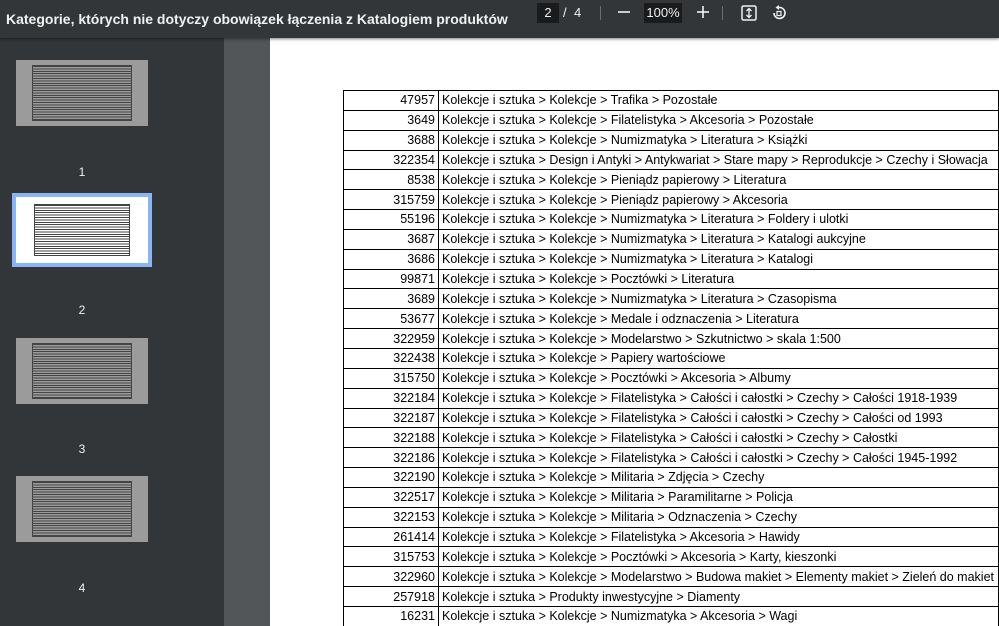  What do you see at coordinates (82, 588) in the screenshot?
I see `thumbnail-label: 4` at bounding box center [82, 588].